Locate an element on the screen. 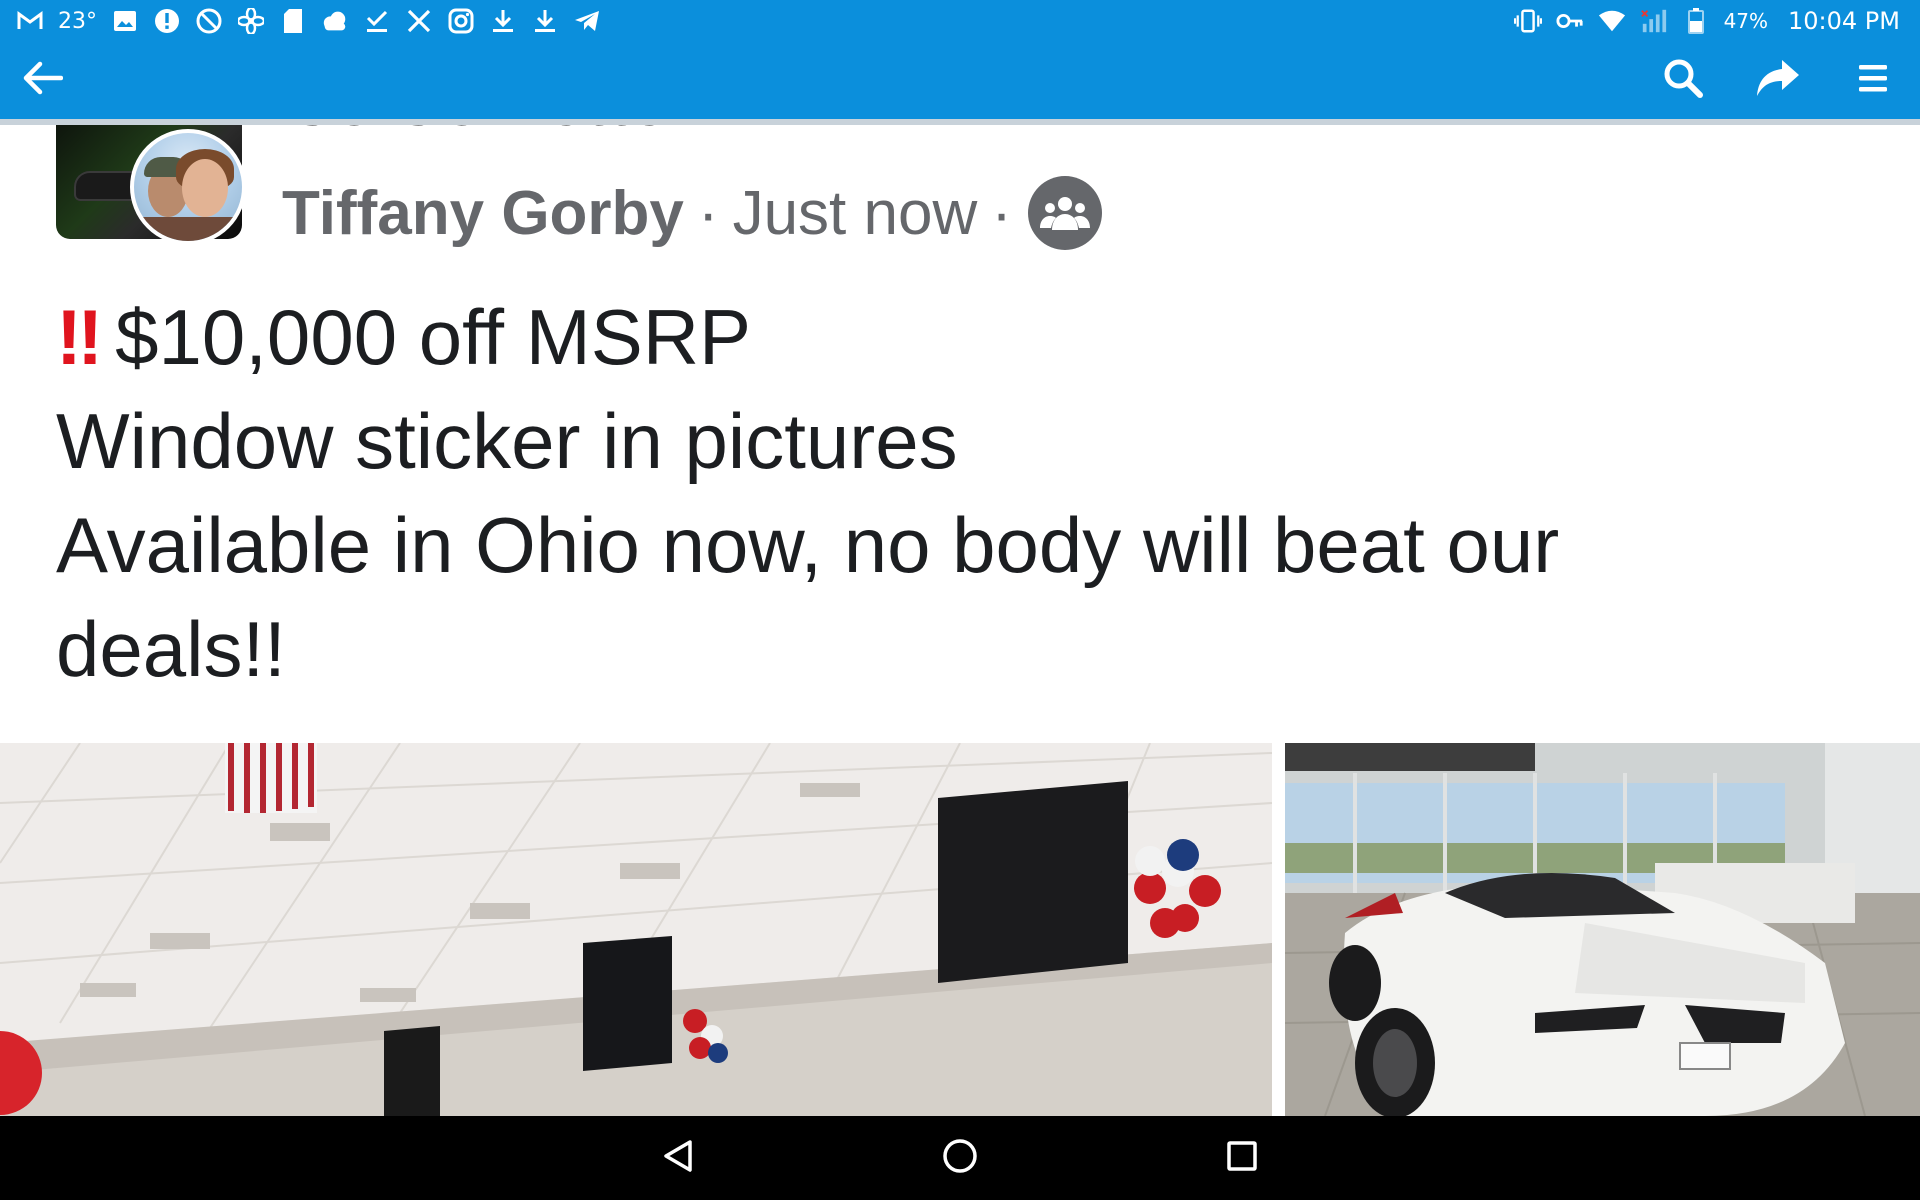  avatar is located at coordinates (188, 187).